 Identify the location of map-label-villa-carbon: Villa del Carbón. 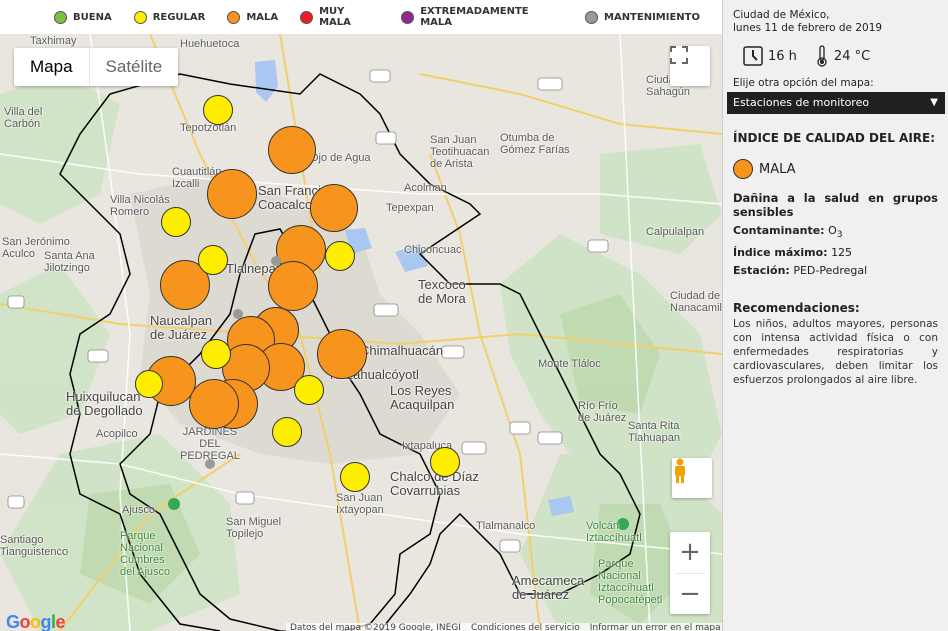
(23, 118).